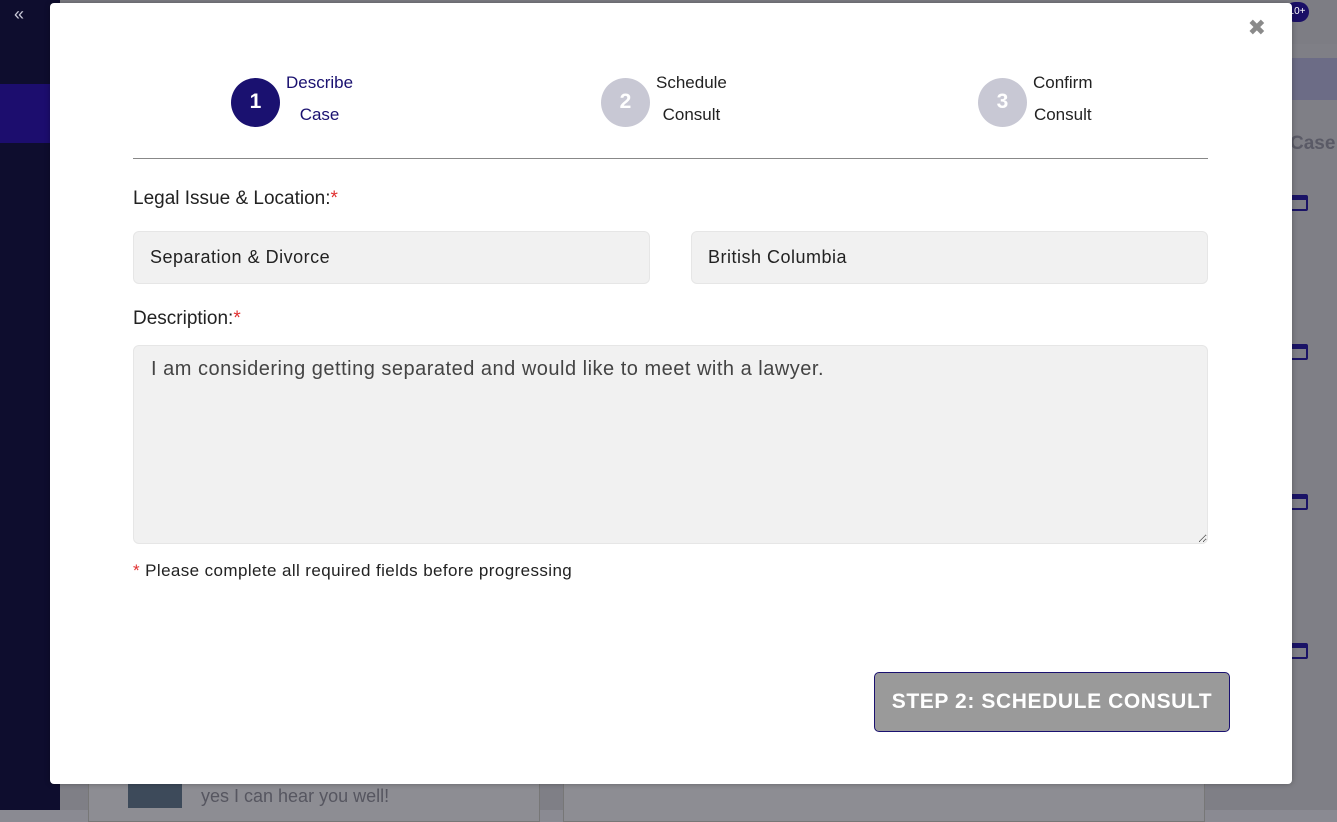 This screenshot has width=1337, height=822. What do you see at coordinates (1063, 99) in the screenshot?
I see `step-label: Confirm Consult` at bounding box center [1063, 99].